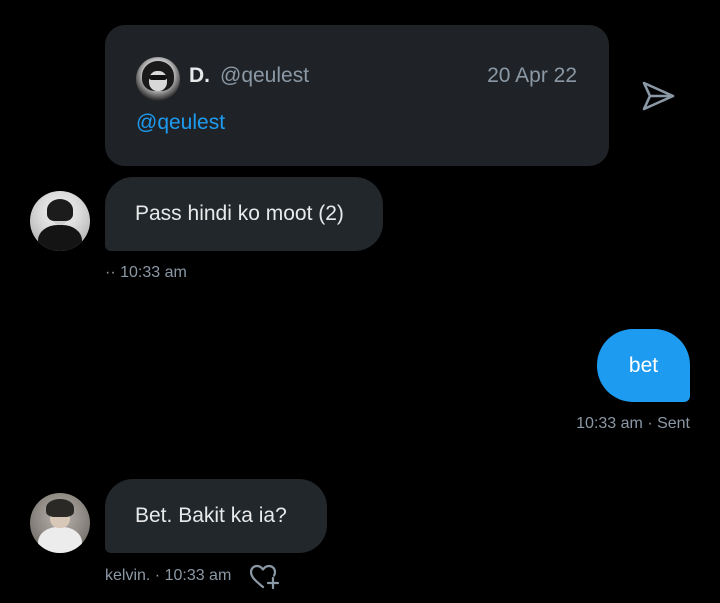  Describe the element at coordinates (239, 213) in the screenshot. I see `message-text: Pass hindi ko moot (2)` at that location.